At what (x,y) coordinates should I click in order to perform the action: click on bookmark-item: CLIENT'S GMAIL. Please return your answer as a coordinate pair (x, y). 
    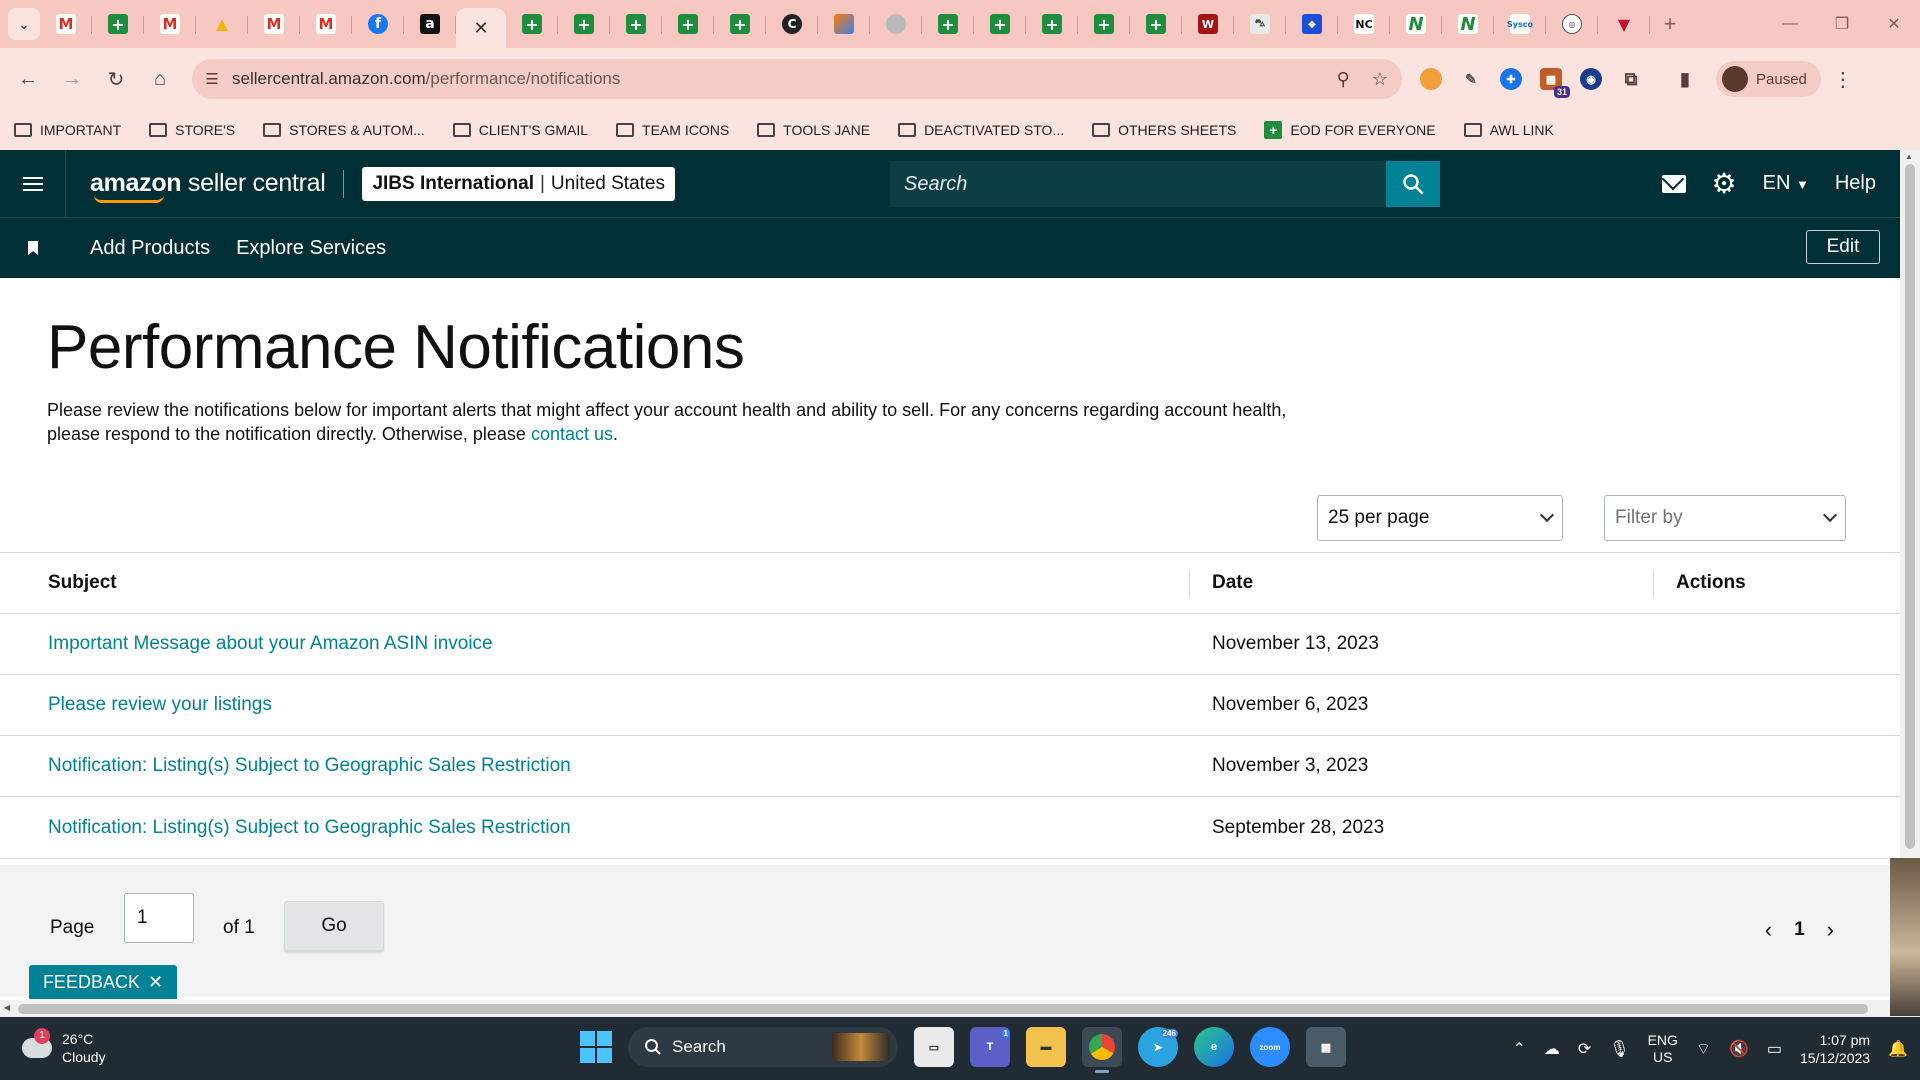
    Looking at the image, I should click on (520, 130).